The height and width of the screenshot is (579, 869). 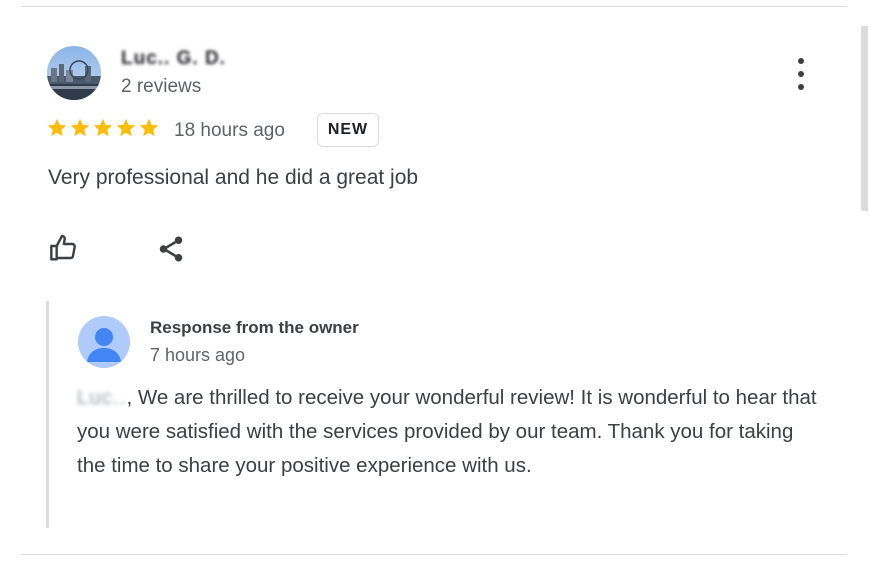 I want to click on bottom-divider, so click(x=434, y=554).